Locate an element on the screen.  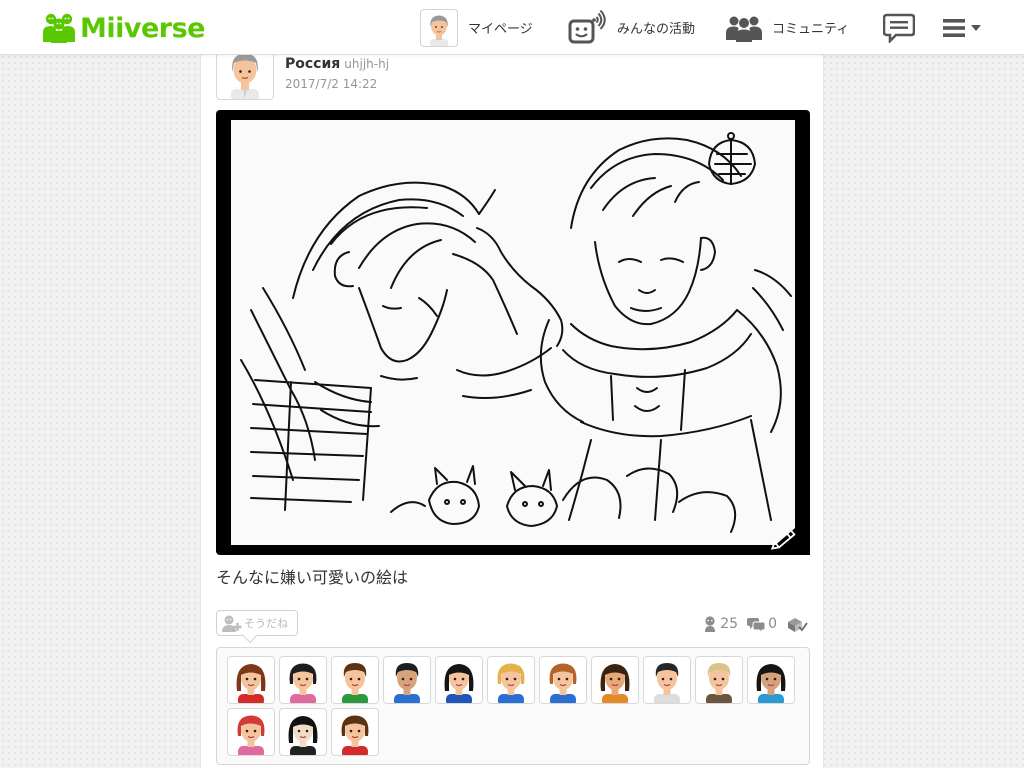
yeah-count-icon is located at coordinates (710, 624).